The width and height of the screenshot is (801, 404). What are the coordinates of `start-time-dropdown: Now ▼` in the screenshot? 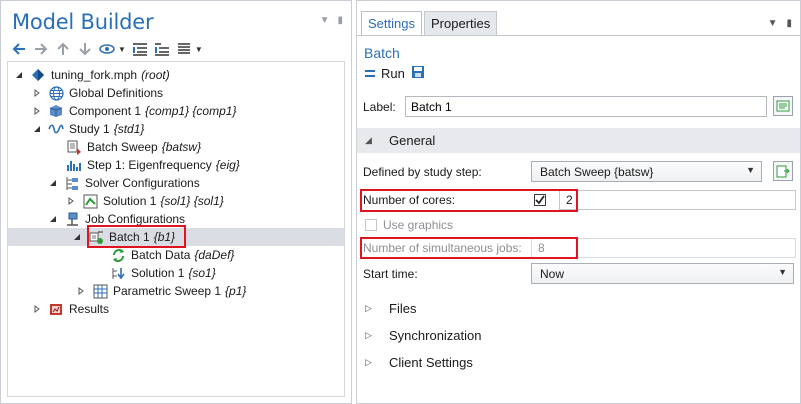 It's located at (662, 273).